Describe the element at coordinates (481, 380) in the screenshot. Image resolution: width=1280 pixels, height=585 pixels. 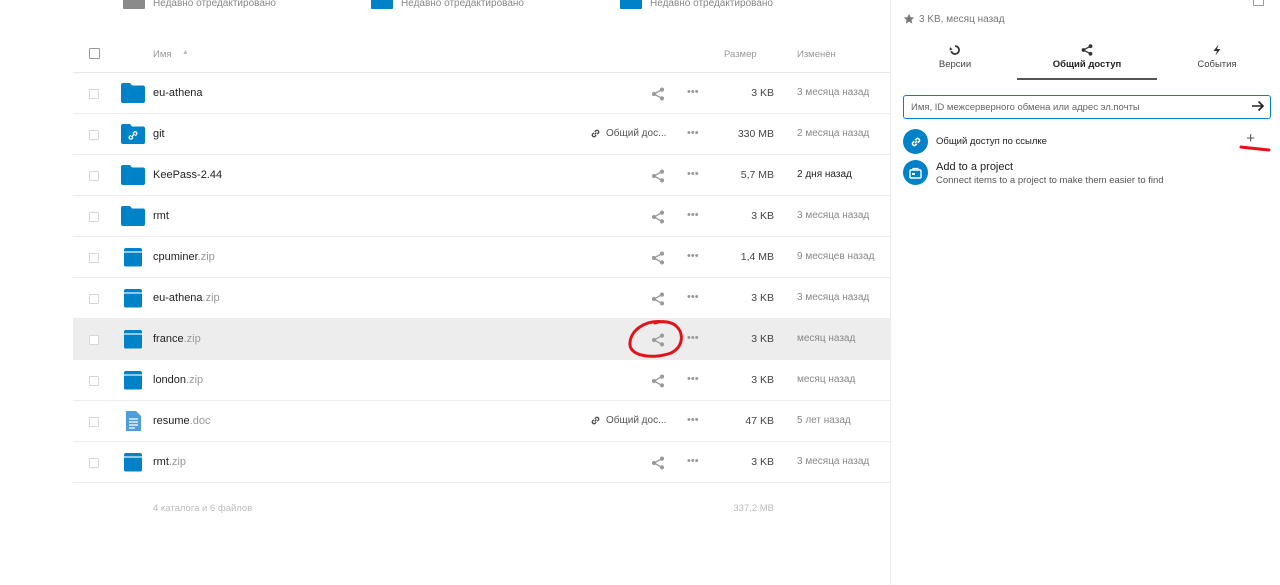
I see `file-row: london.zip ••• 3 KB месяц назад` at that location.